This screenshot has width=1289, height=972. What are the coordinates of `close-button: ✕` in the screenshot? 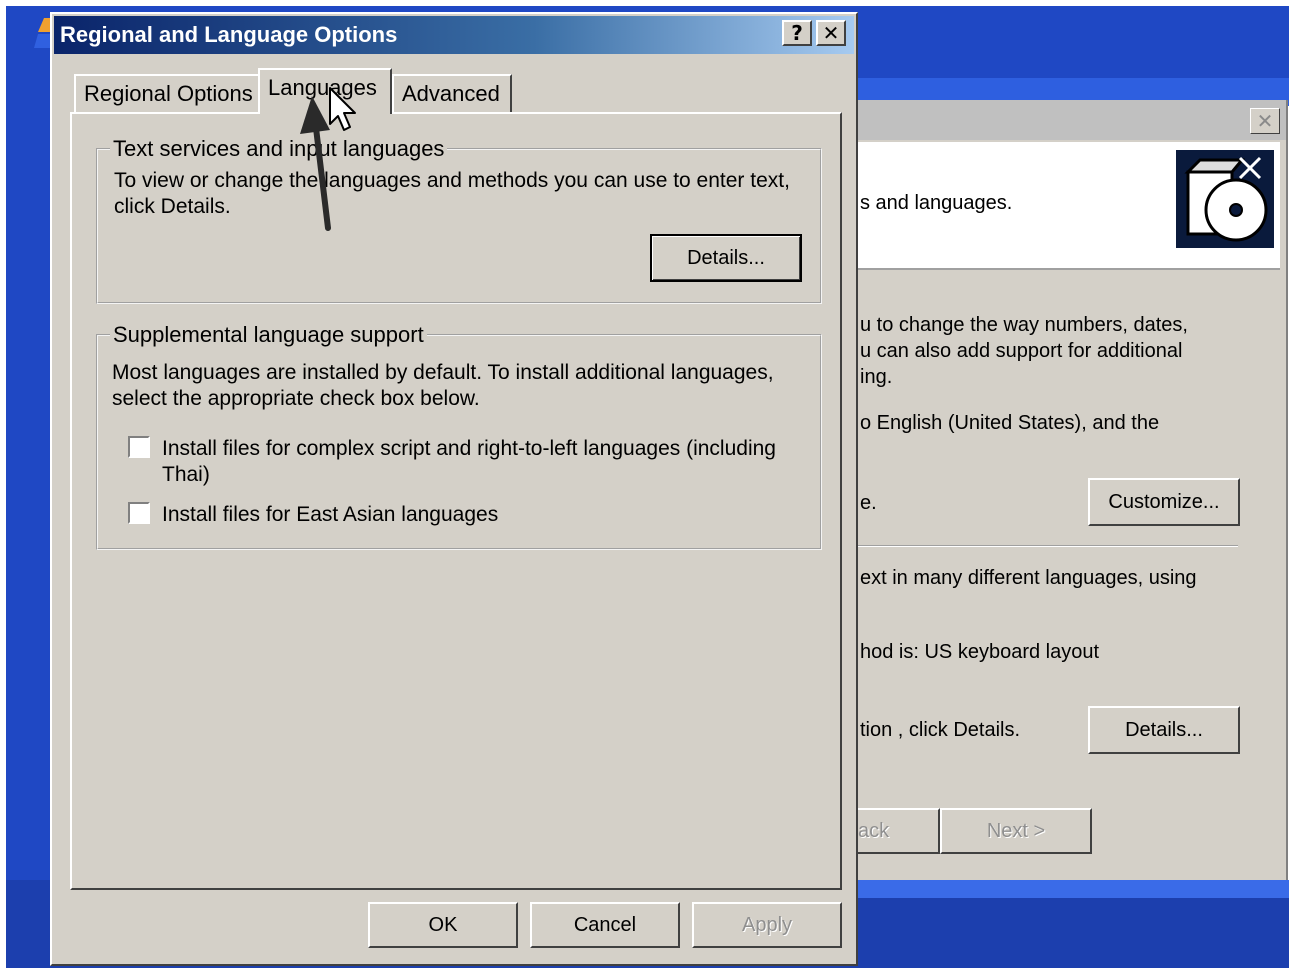 It's located at (831, 33).